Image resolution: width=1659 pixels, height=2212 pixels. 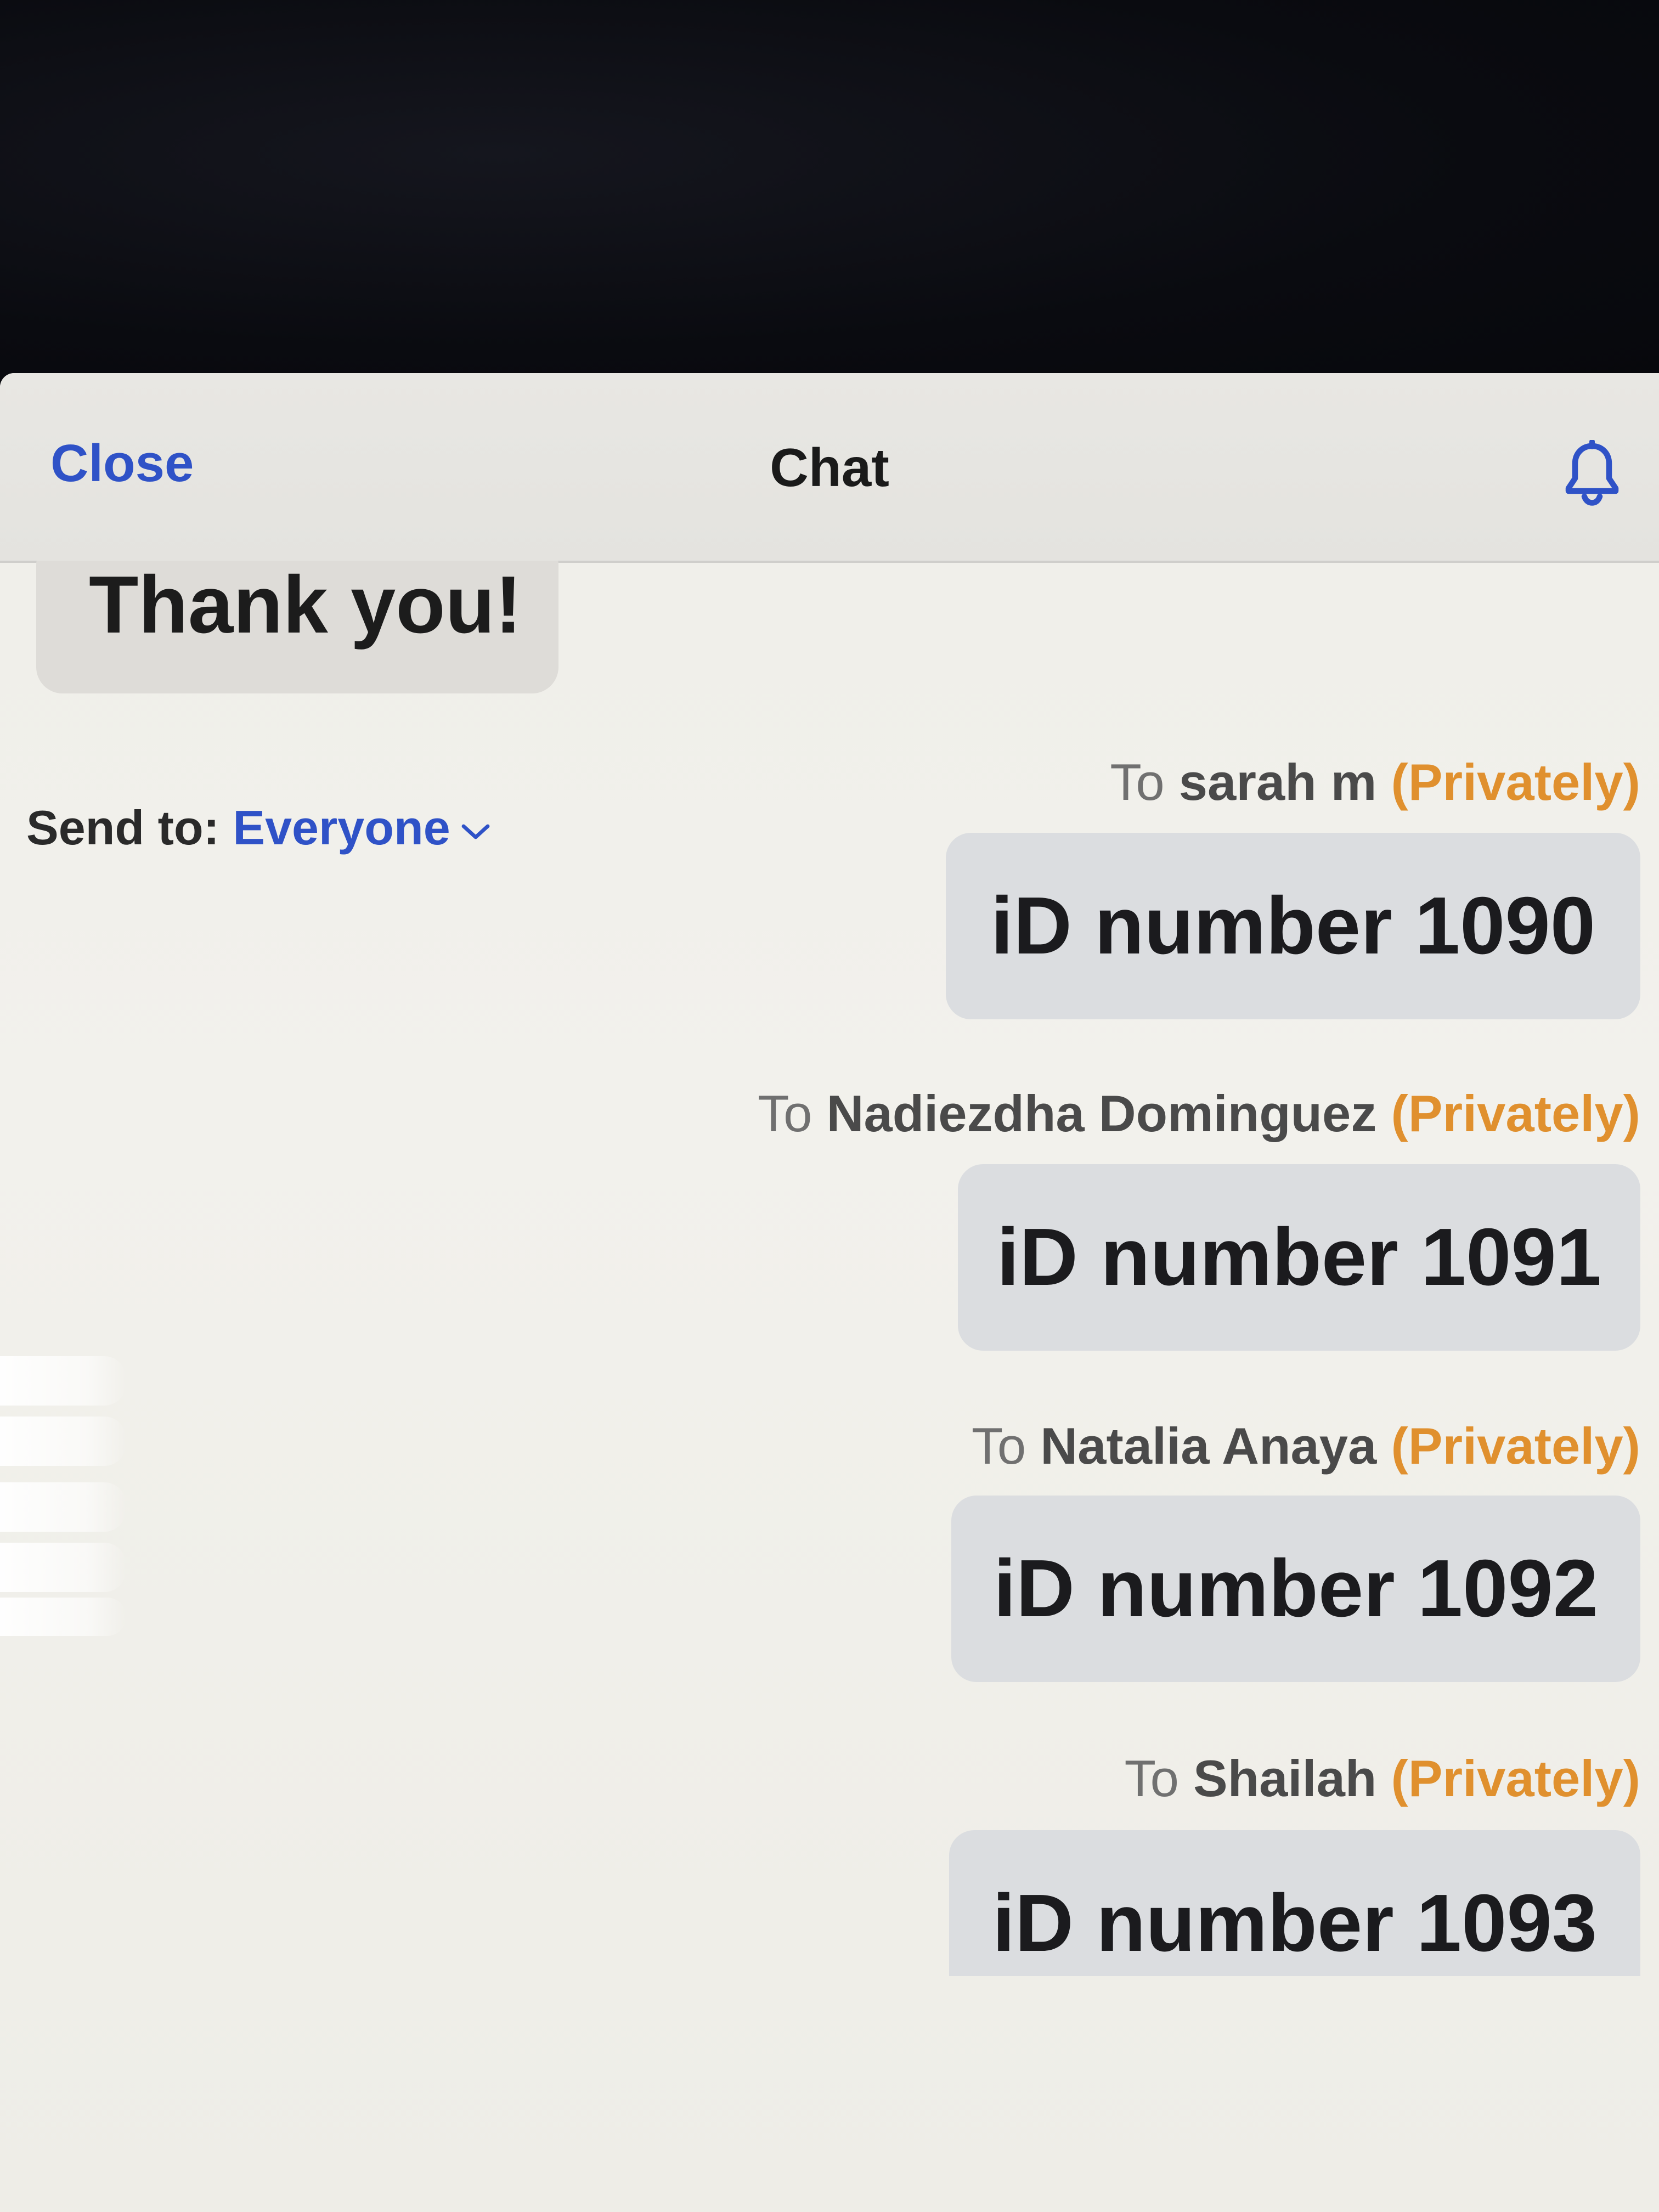 I want to click on message-recipient-line: To Natalia Anaya (Privately), so click(x=1306, y=1446).